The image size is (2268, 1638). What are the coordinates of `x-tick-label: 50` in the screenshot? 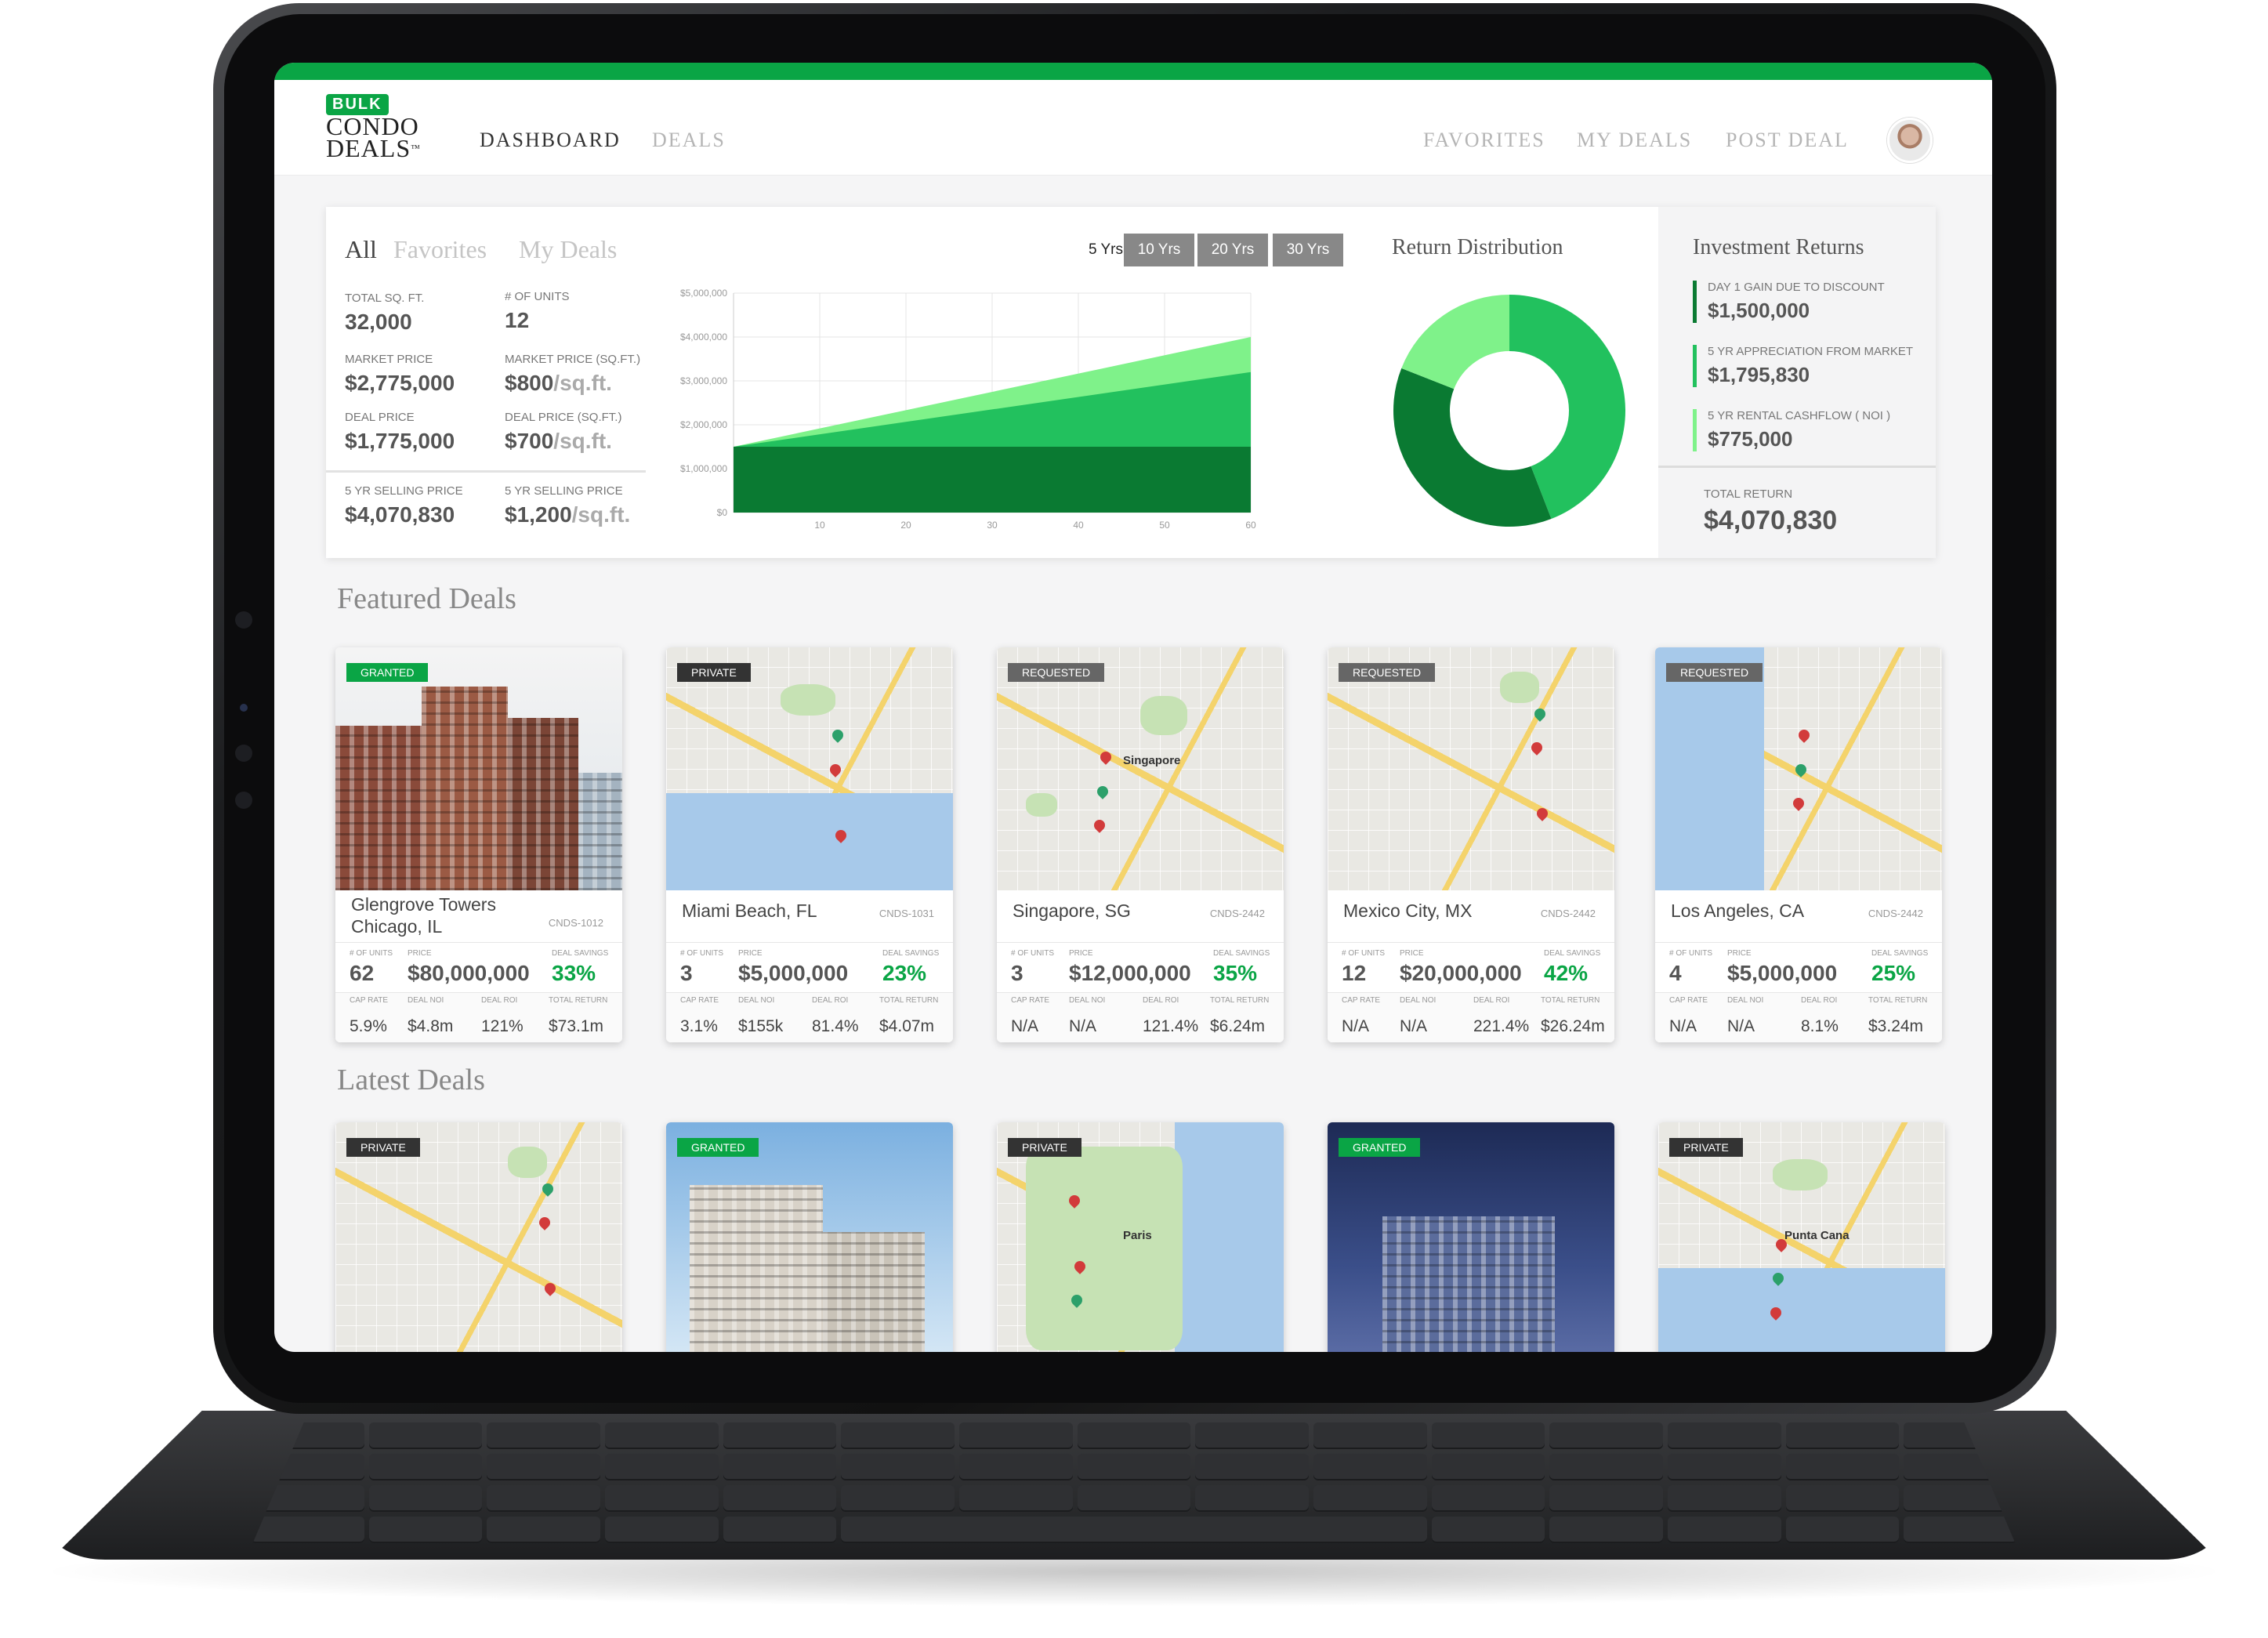 It's located at (1164, 525).